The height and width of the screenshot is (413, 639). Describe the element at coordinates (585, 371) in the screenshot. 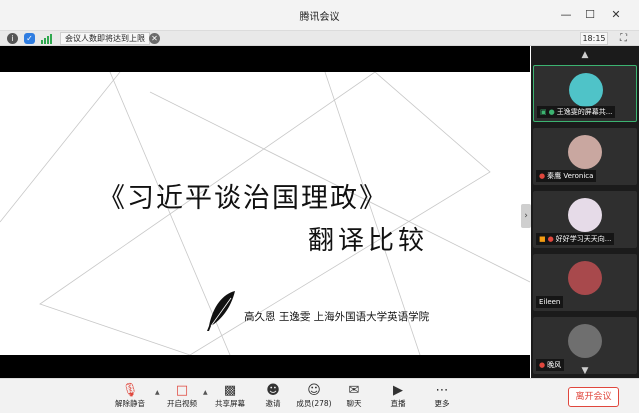

I see `scroll-down-icon: ▼` at that location.